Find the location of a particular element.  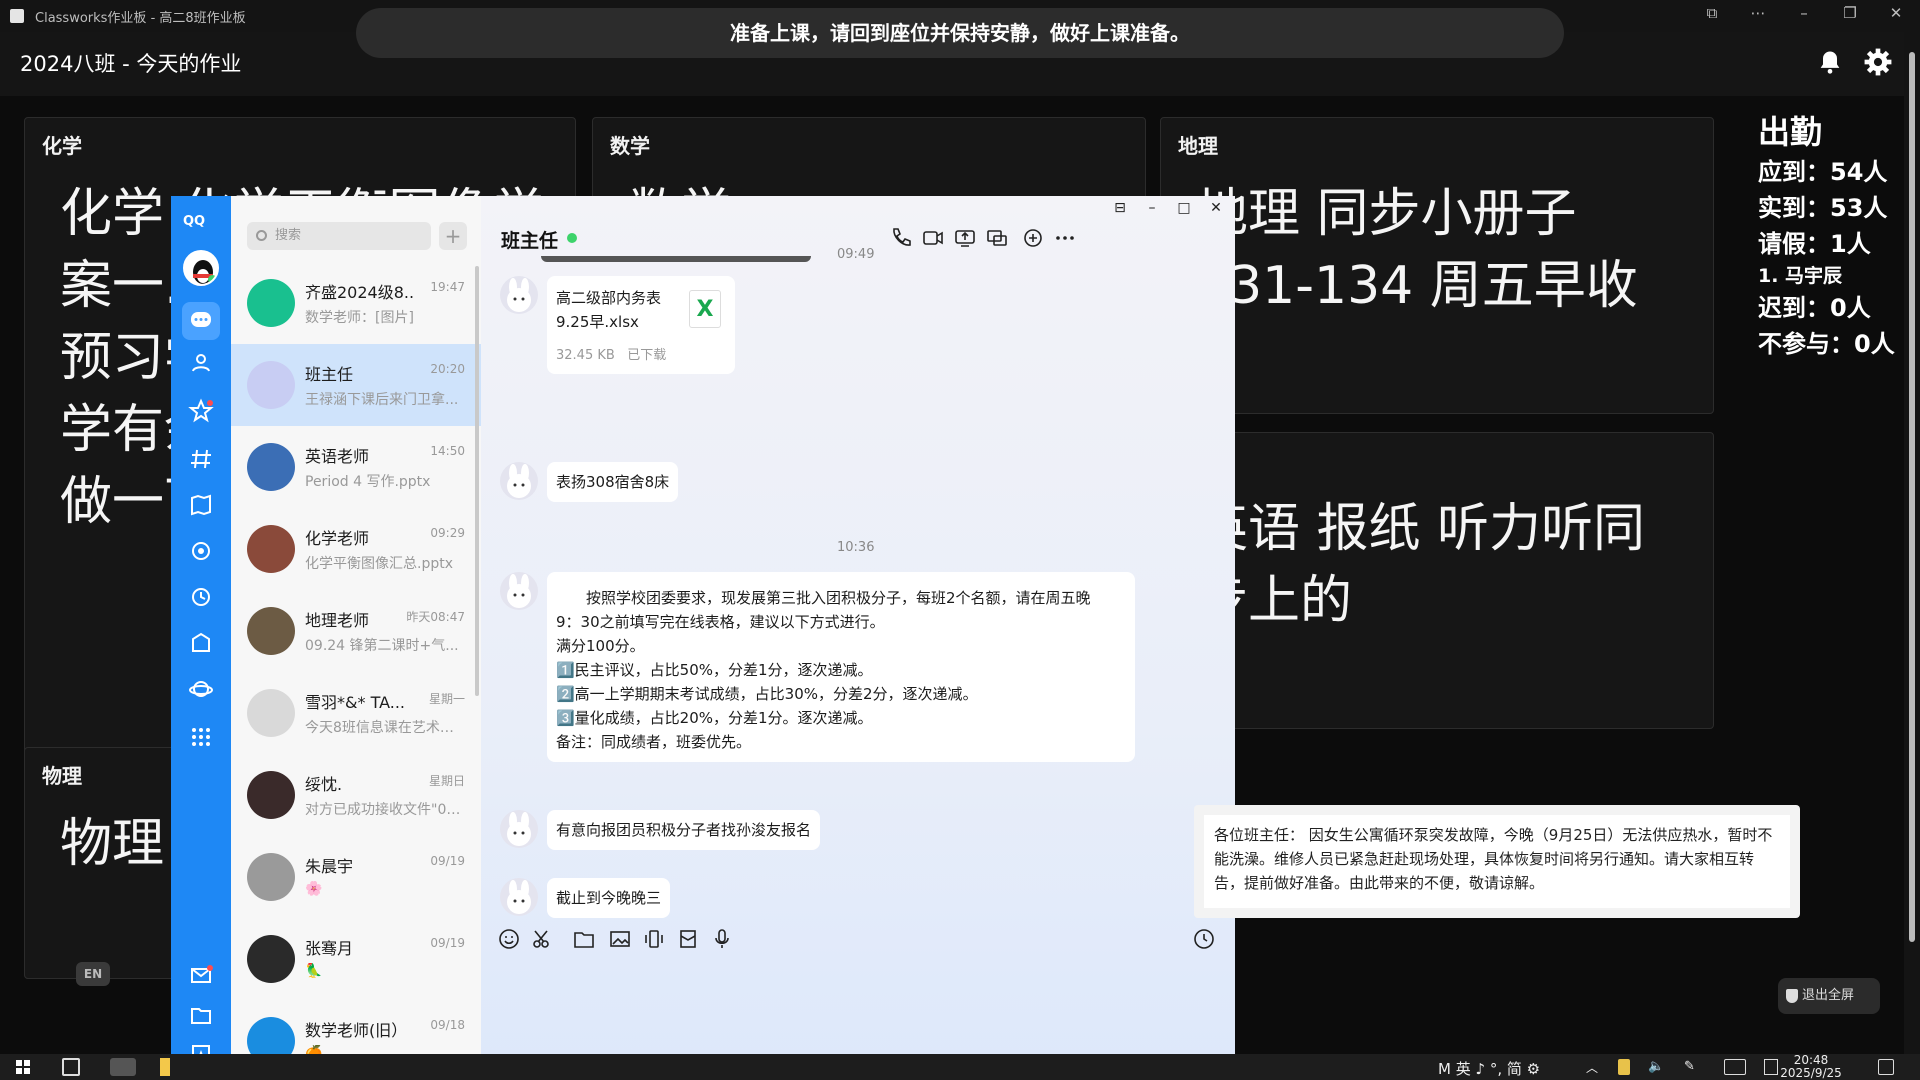

video-call-icon is located at coordinates (933, 238).